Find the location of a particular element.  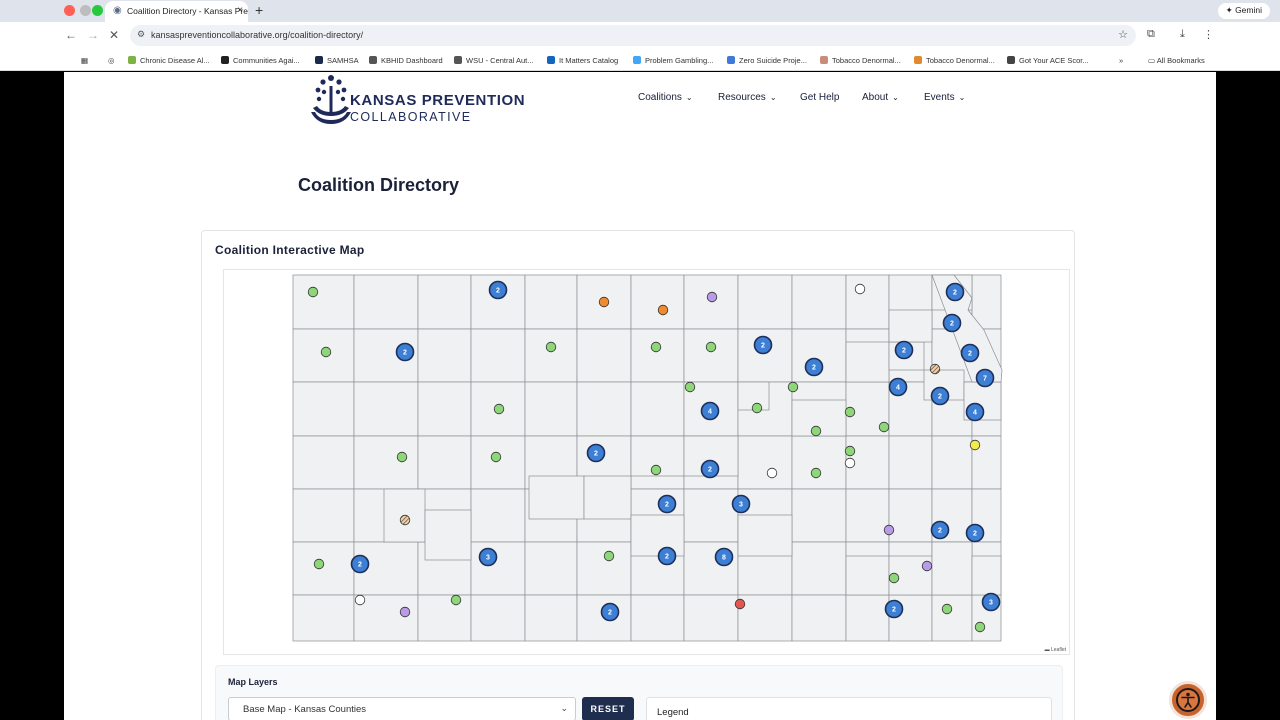

lens-icon: ⧉ is located at coordinates (1151, 34).